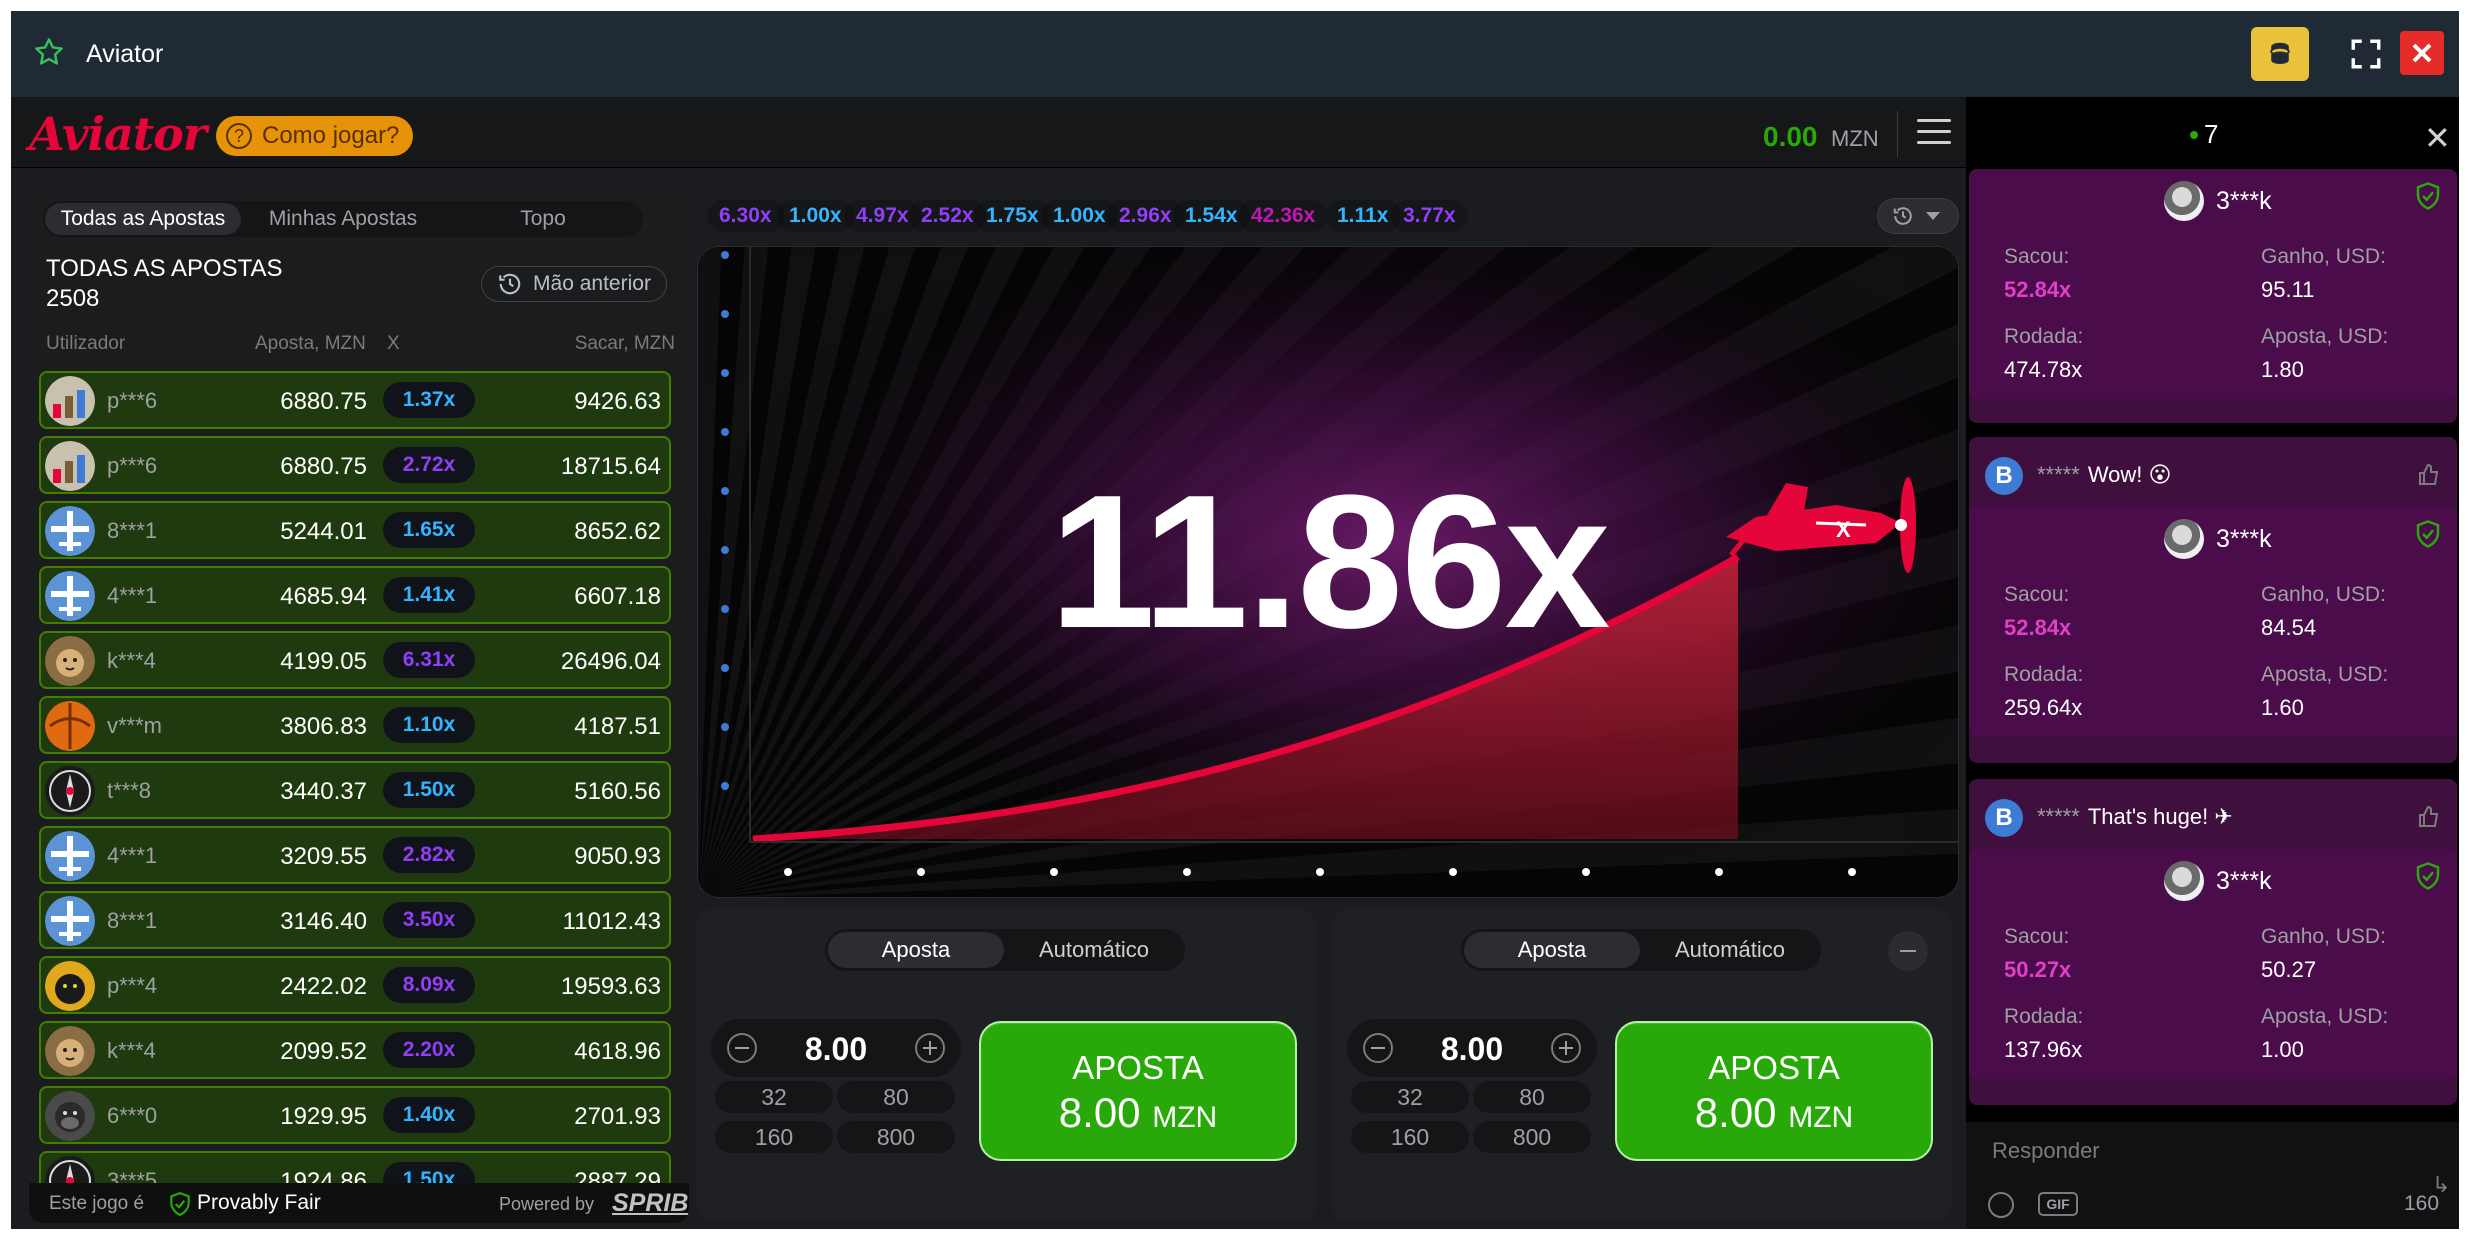 This screenshot has width=2470, height=1240. What do you see at coordinates (132, 855) in the screenshot?
I see `row-username: 4***1` at bounding box center [132, 855].